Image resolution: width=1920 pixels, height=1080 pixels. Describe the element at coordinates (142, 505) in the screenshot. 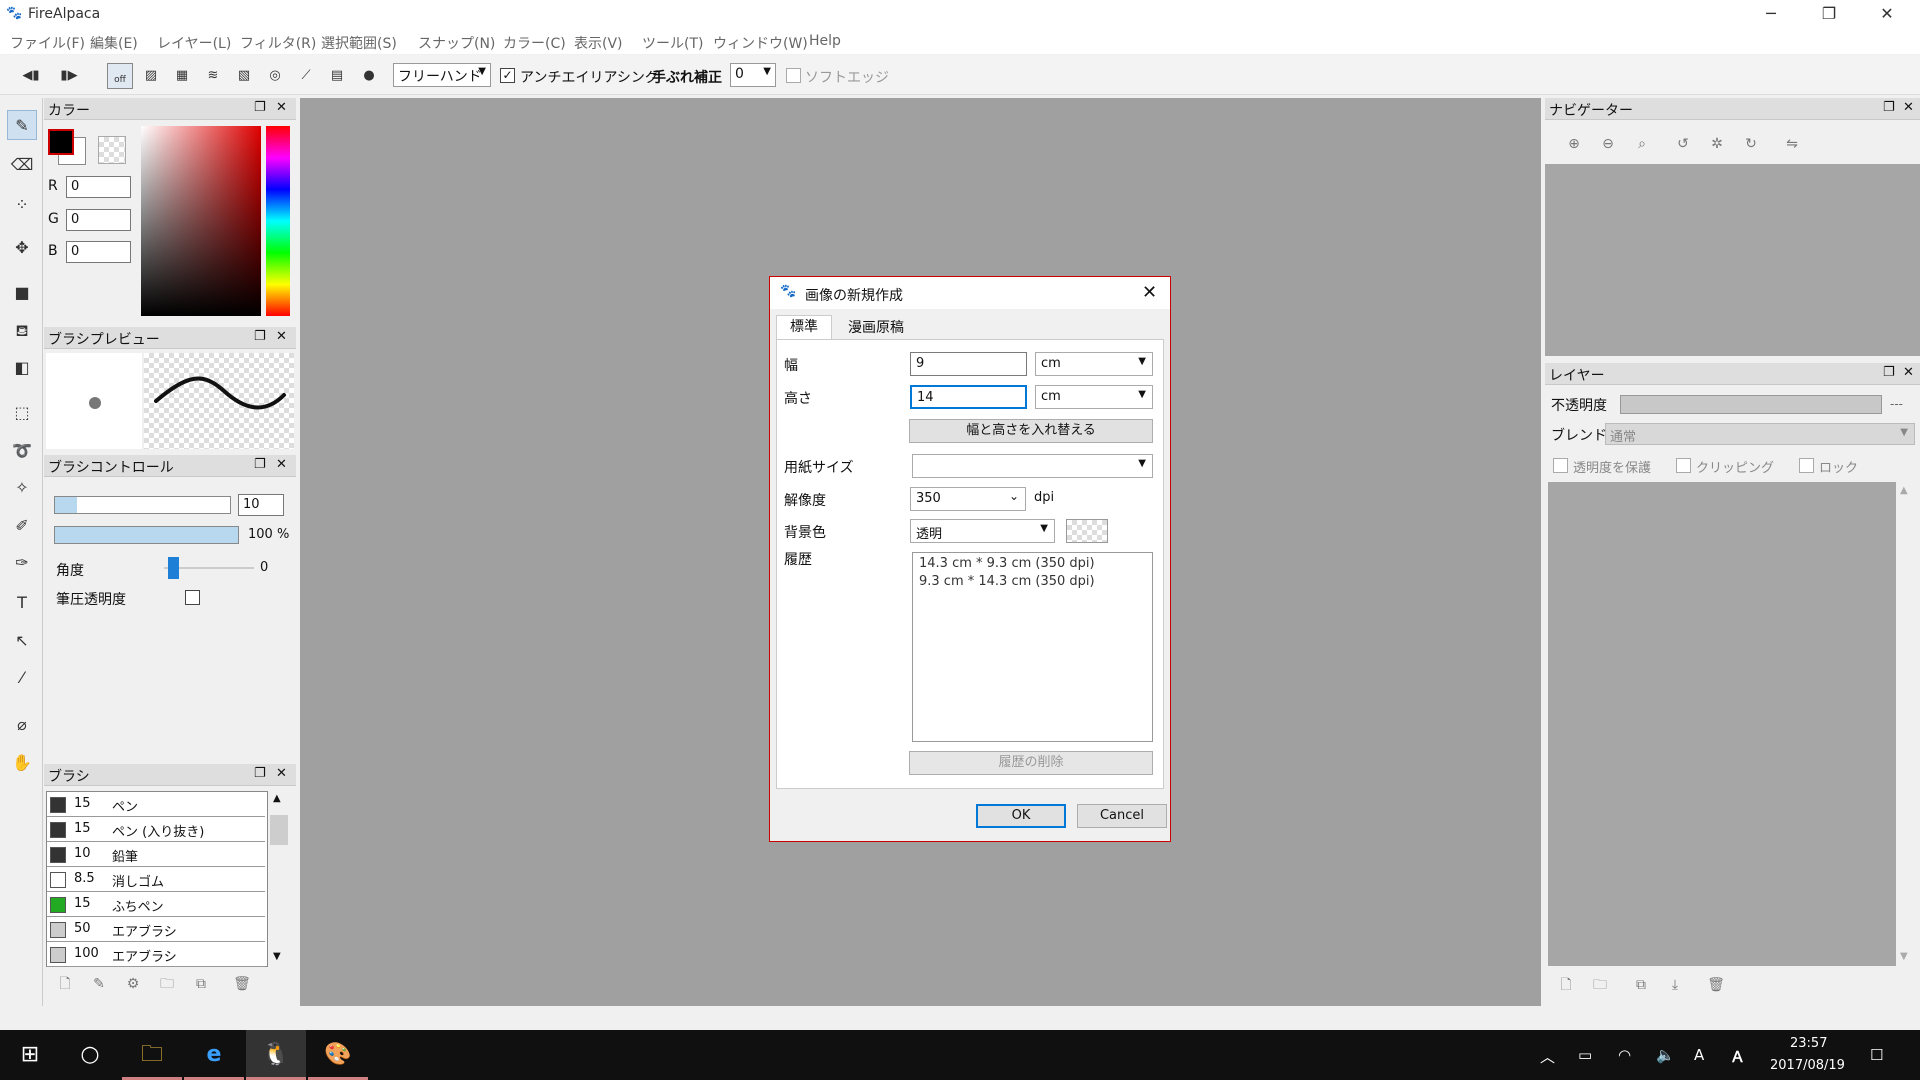

I see `brush-size-slider` at that location.